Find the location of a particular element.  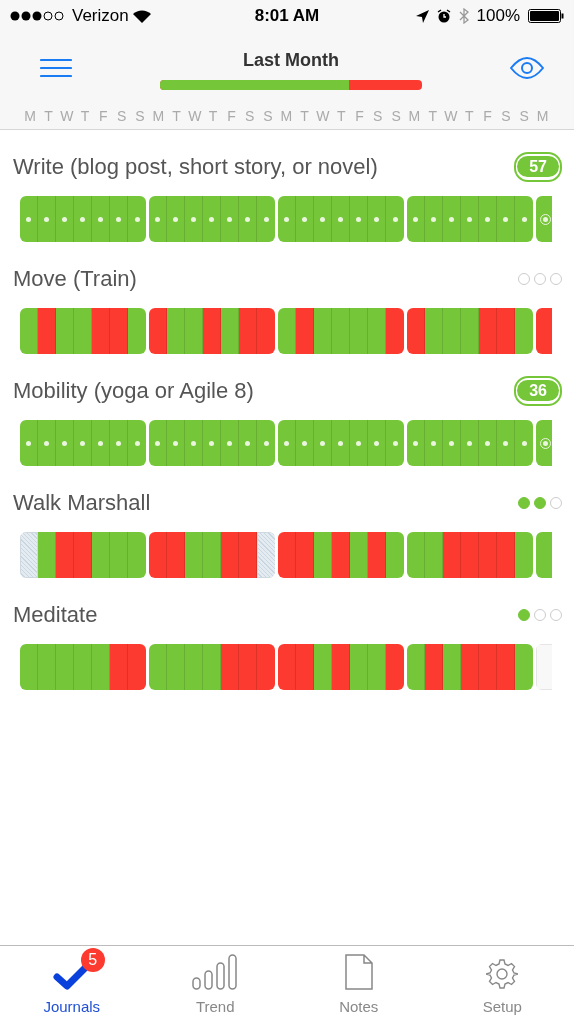

count-badge: 57 is located at coordinates (538, 166).